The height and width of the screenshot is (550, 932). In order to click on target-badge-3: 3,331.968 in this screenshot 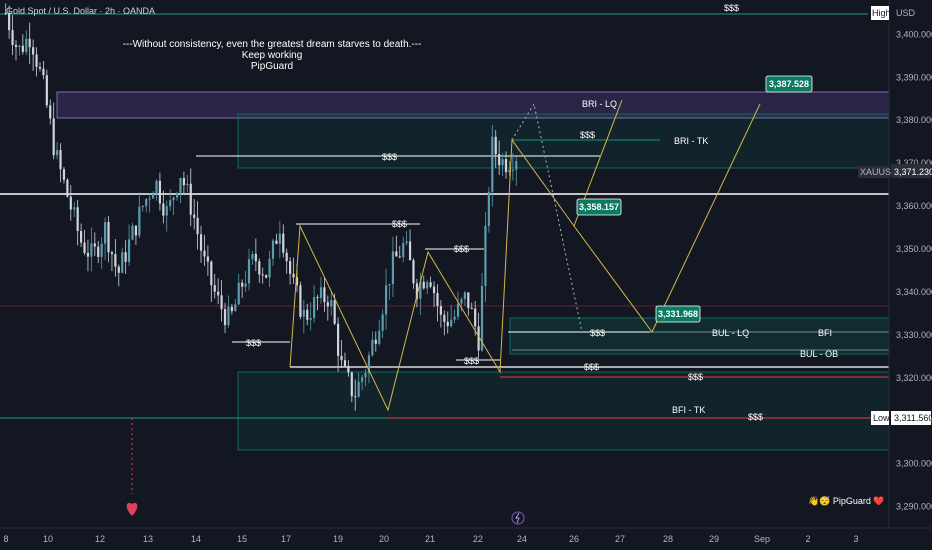, I will do `click(678, 314)`.